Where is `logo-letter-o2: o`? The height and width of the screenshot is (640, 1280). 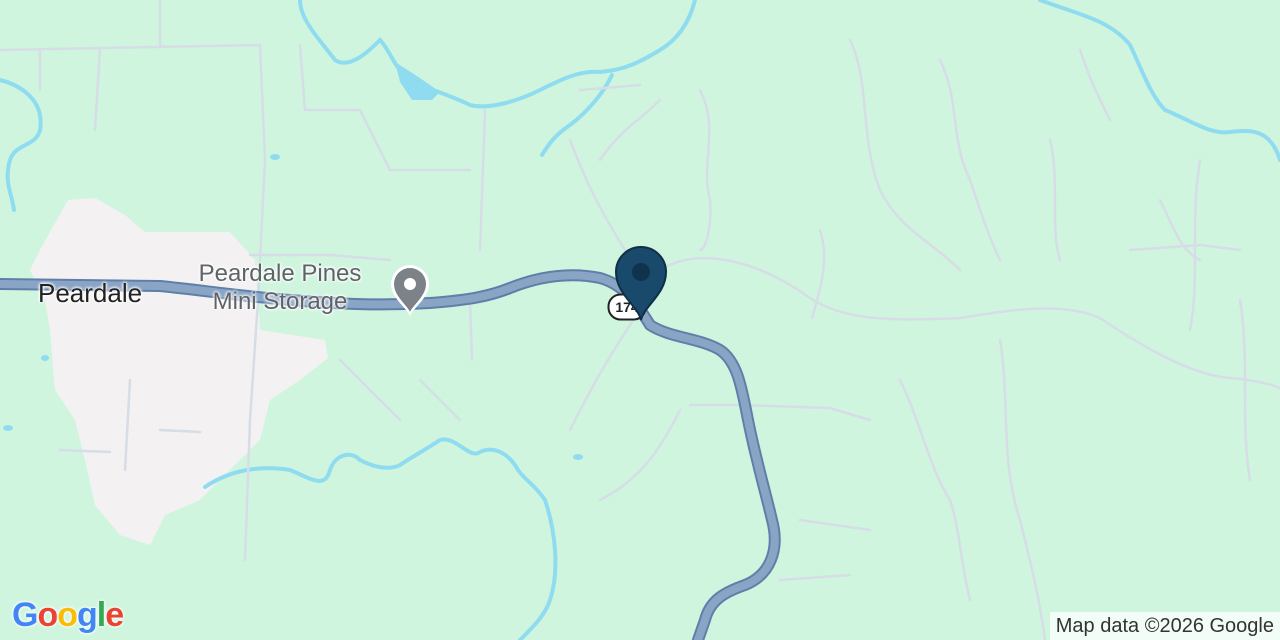 logo-letter-o2: o is located at coordinates (67, 615).